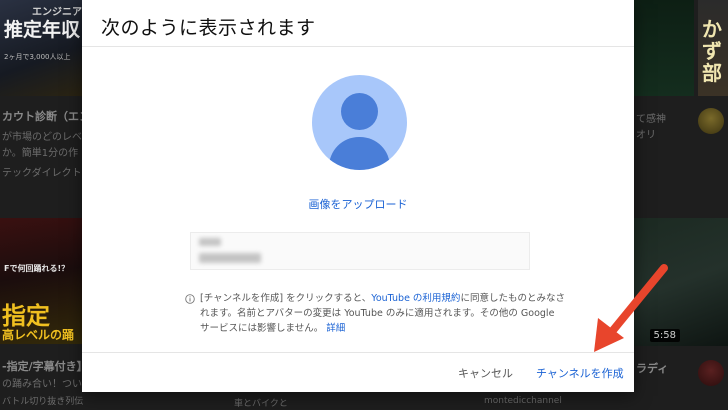  What do you see at coordinates (42, 171) in the screenshot?
I see `channel-name: テックダイレクト` at bounding box center [42, 171].